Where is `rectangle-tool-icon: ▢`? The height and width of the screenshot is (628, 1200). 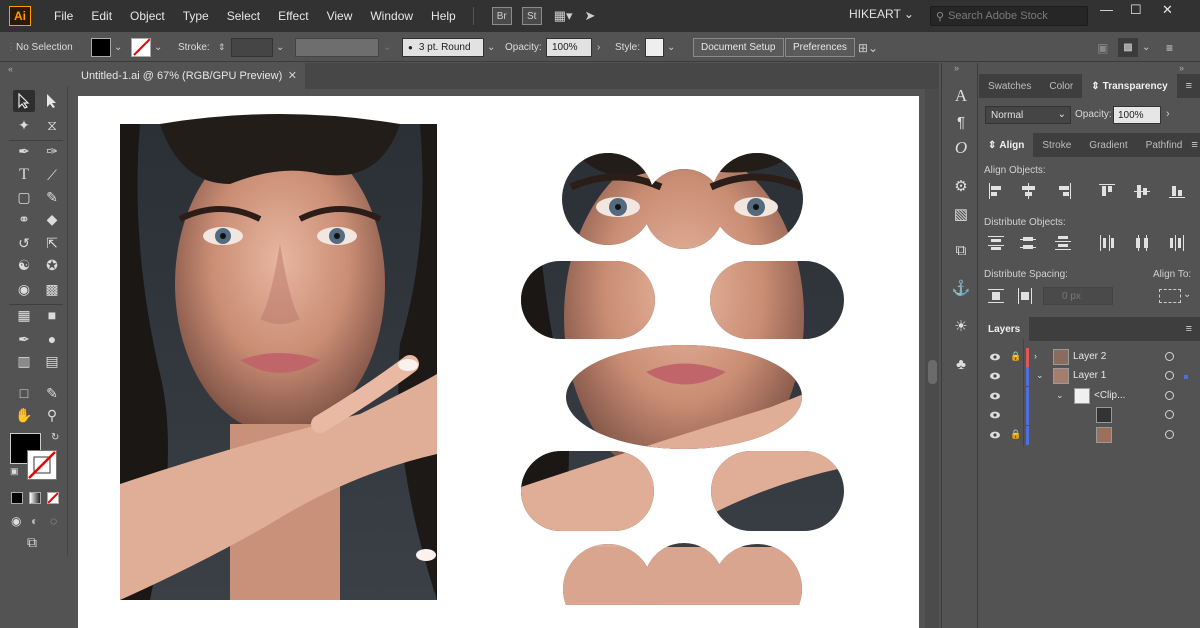
rectangle-tool-icon: ▢ is located at coordinates (24, 197).